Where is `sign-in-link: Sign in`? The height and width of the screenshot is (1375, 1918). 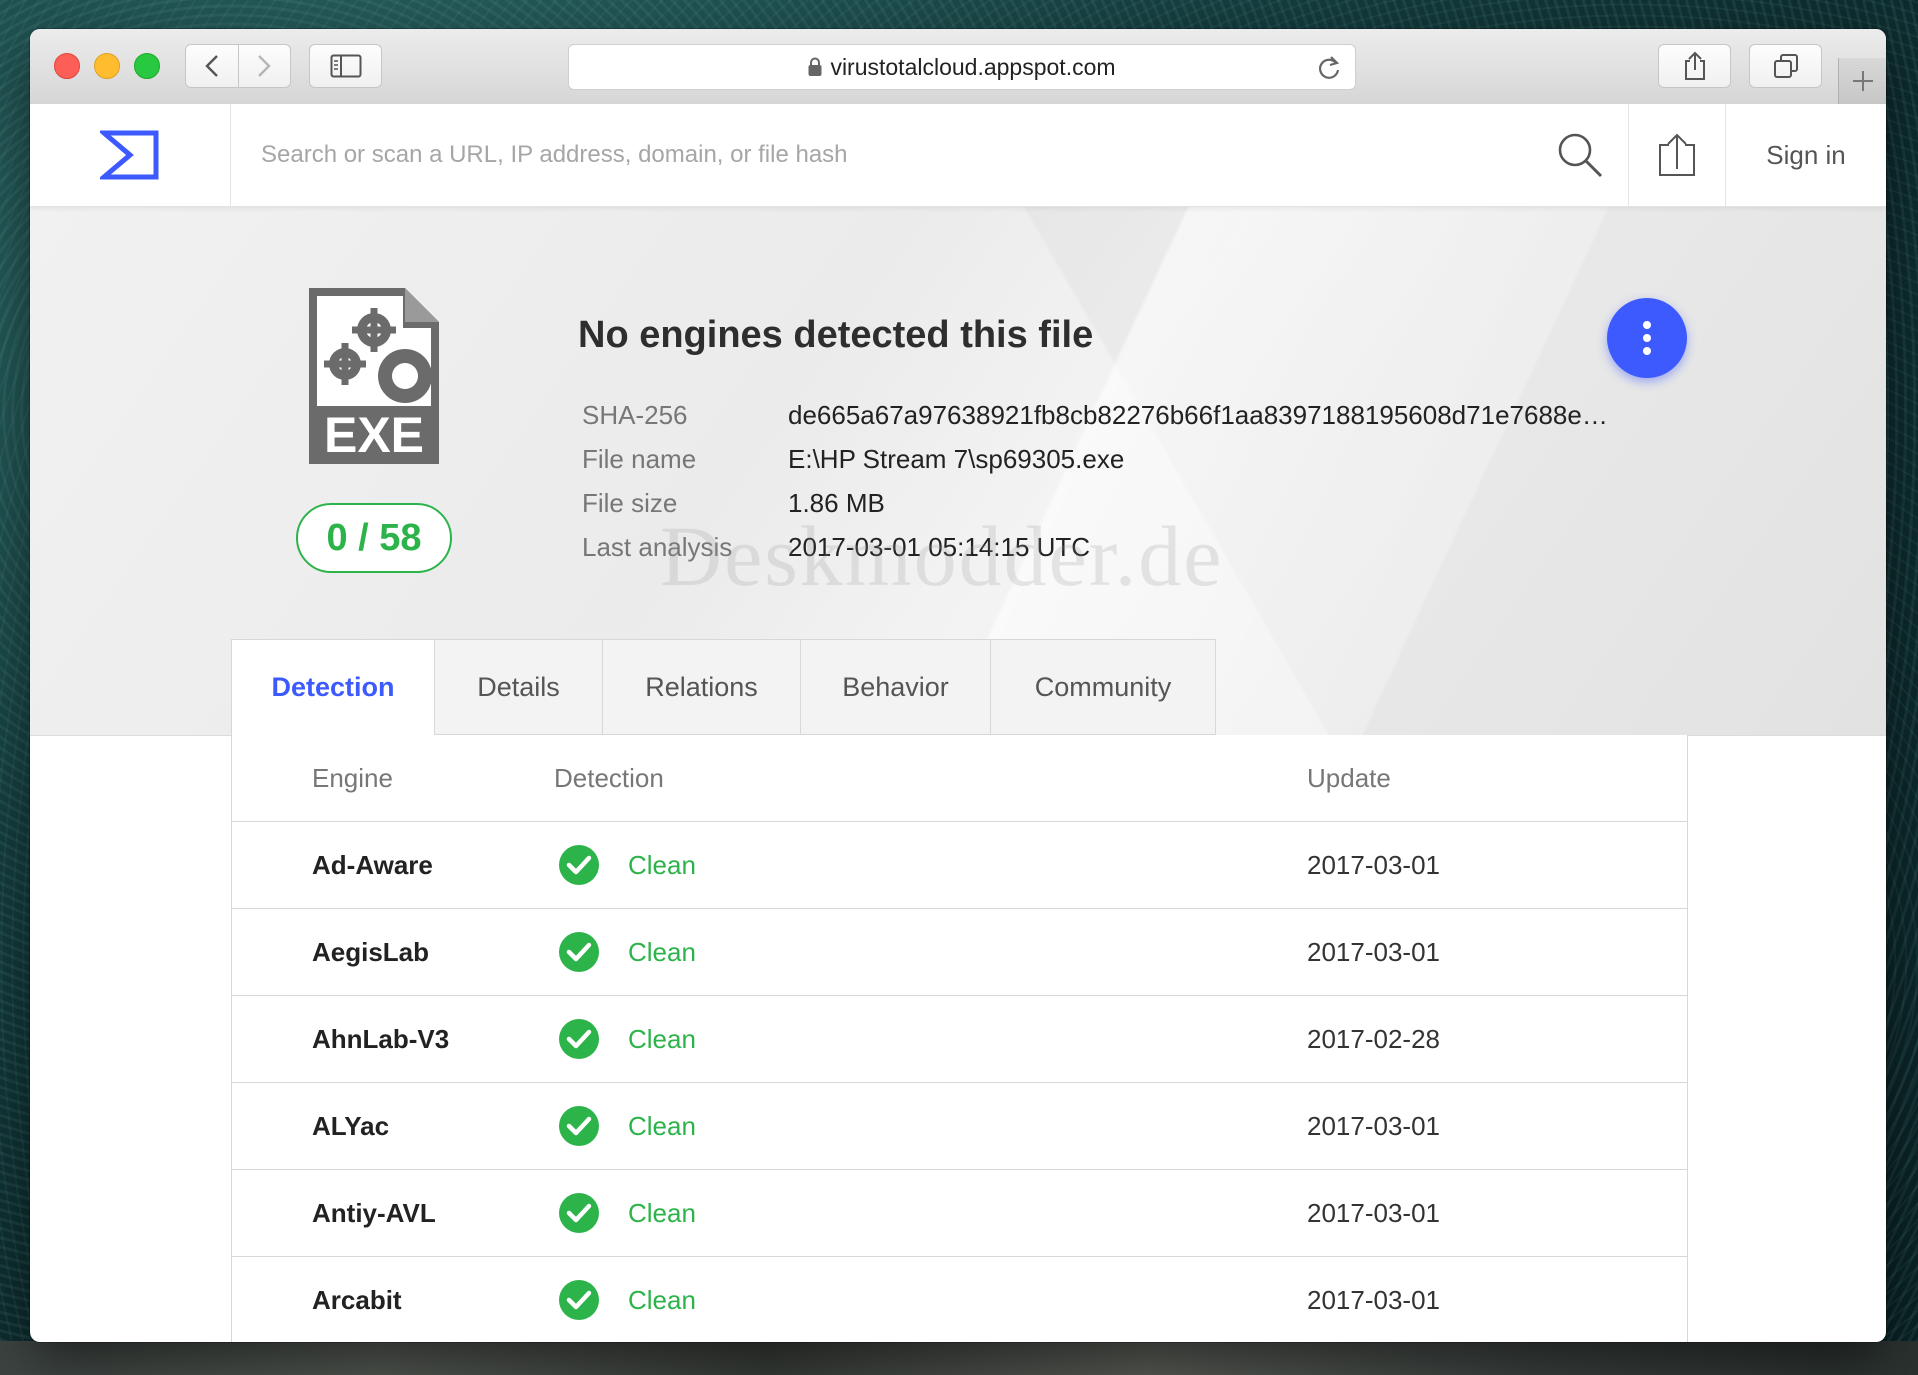
sign-in-link: Sign in is located at coordinates (1805, 155).